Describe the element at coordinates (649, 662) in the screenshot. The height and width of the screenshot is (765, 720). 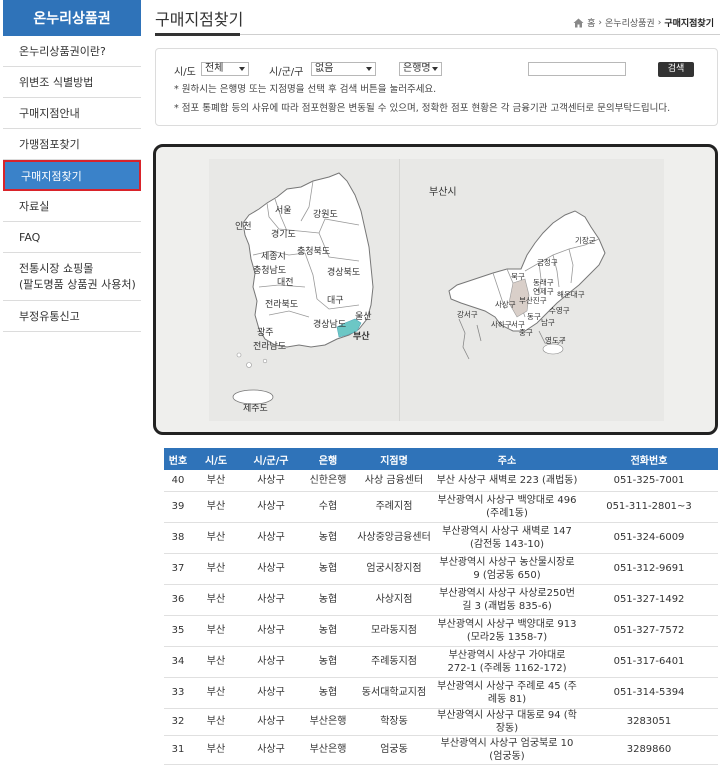
I see `cell-phone: 051-317-6401` at that location.